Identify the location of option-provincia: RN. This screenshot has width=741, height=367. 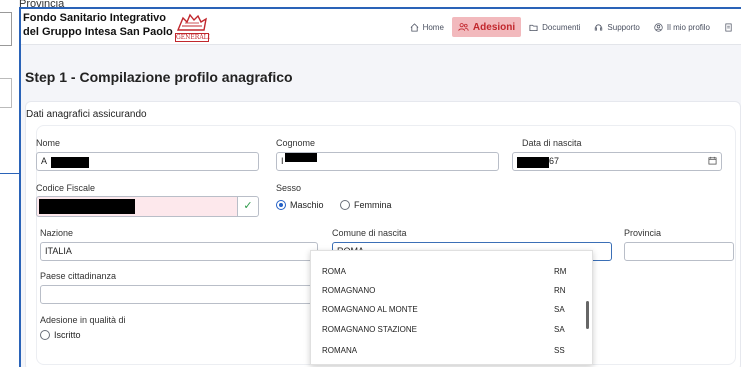
(560, 290).